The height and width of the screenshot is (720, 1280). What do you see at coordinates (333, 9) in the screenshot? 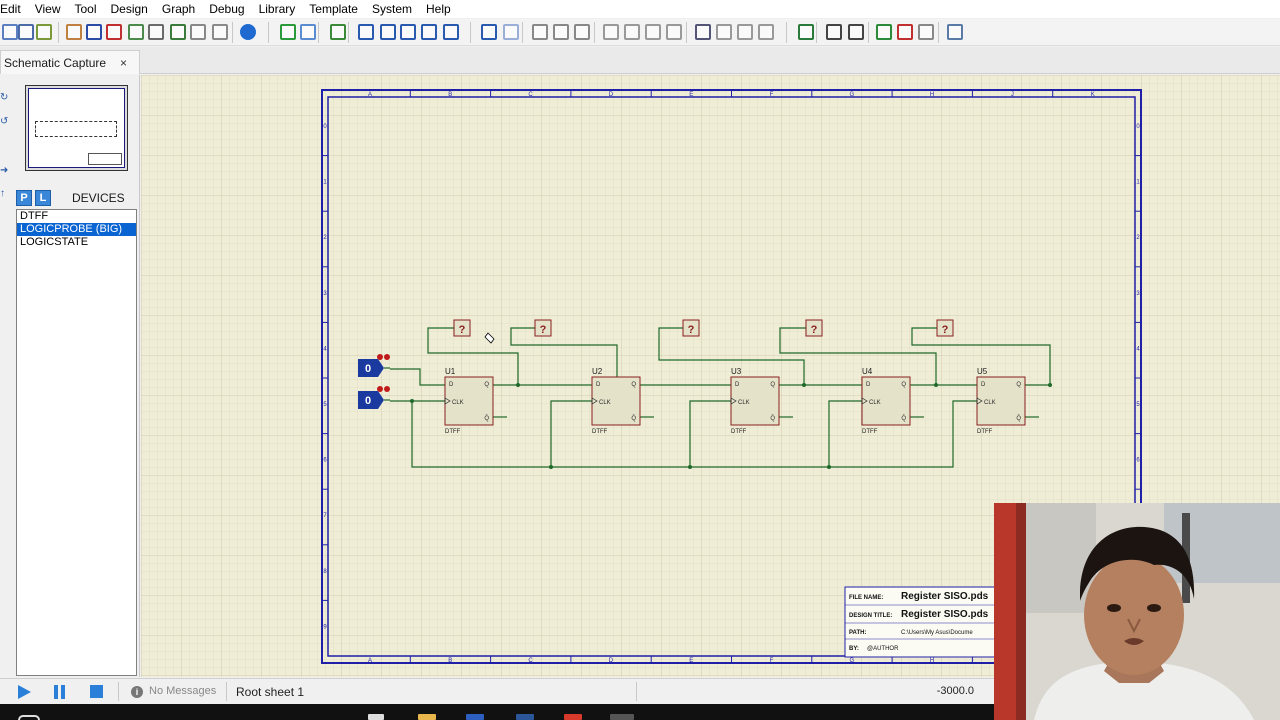
I see `menu-template: Template` at bounding box center [333, 9].